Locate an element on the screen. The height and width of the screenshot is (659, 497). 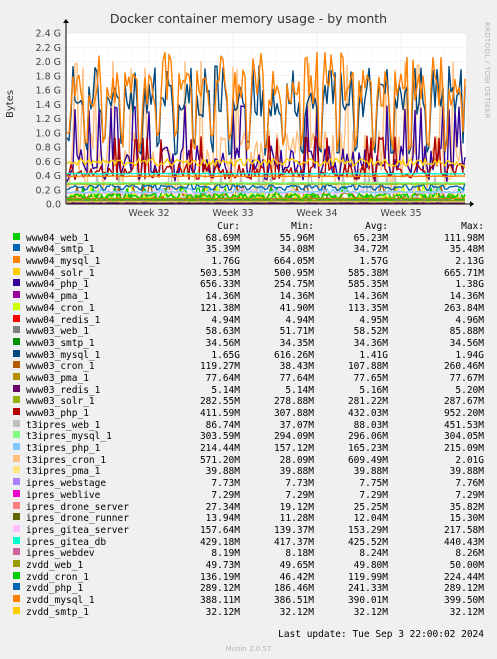
legend-series-name: www04_pma_1 is located at coordinates (57, 297).